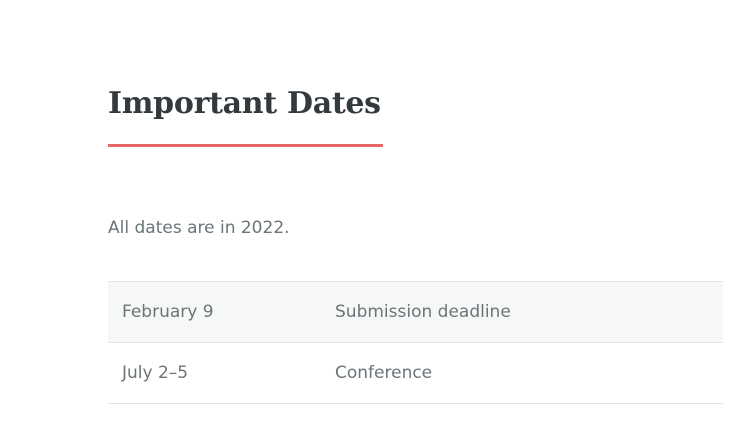 Image resolution: width=740 pixels, height=428 pixels. What do you see at coordinates (244, 103) in the screenshot?
I see `section-title: Important Dates` at bounding box center [244, 103].